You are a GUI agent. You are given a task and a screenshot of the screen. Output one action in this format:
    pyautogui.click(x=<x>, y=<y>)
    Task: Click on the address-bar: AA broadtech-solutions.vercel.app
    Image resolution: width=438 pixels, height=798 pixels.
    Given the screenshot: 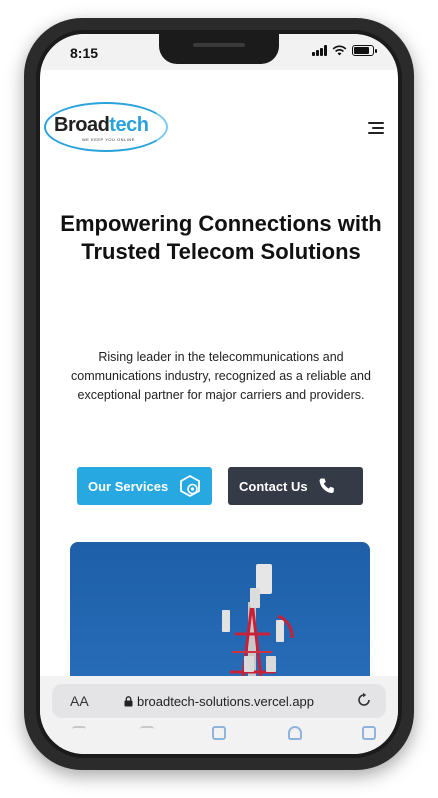 What is the action you would take?
    pyautogui.click(x=219, y=701)
    